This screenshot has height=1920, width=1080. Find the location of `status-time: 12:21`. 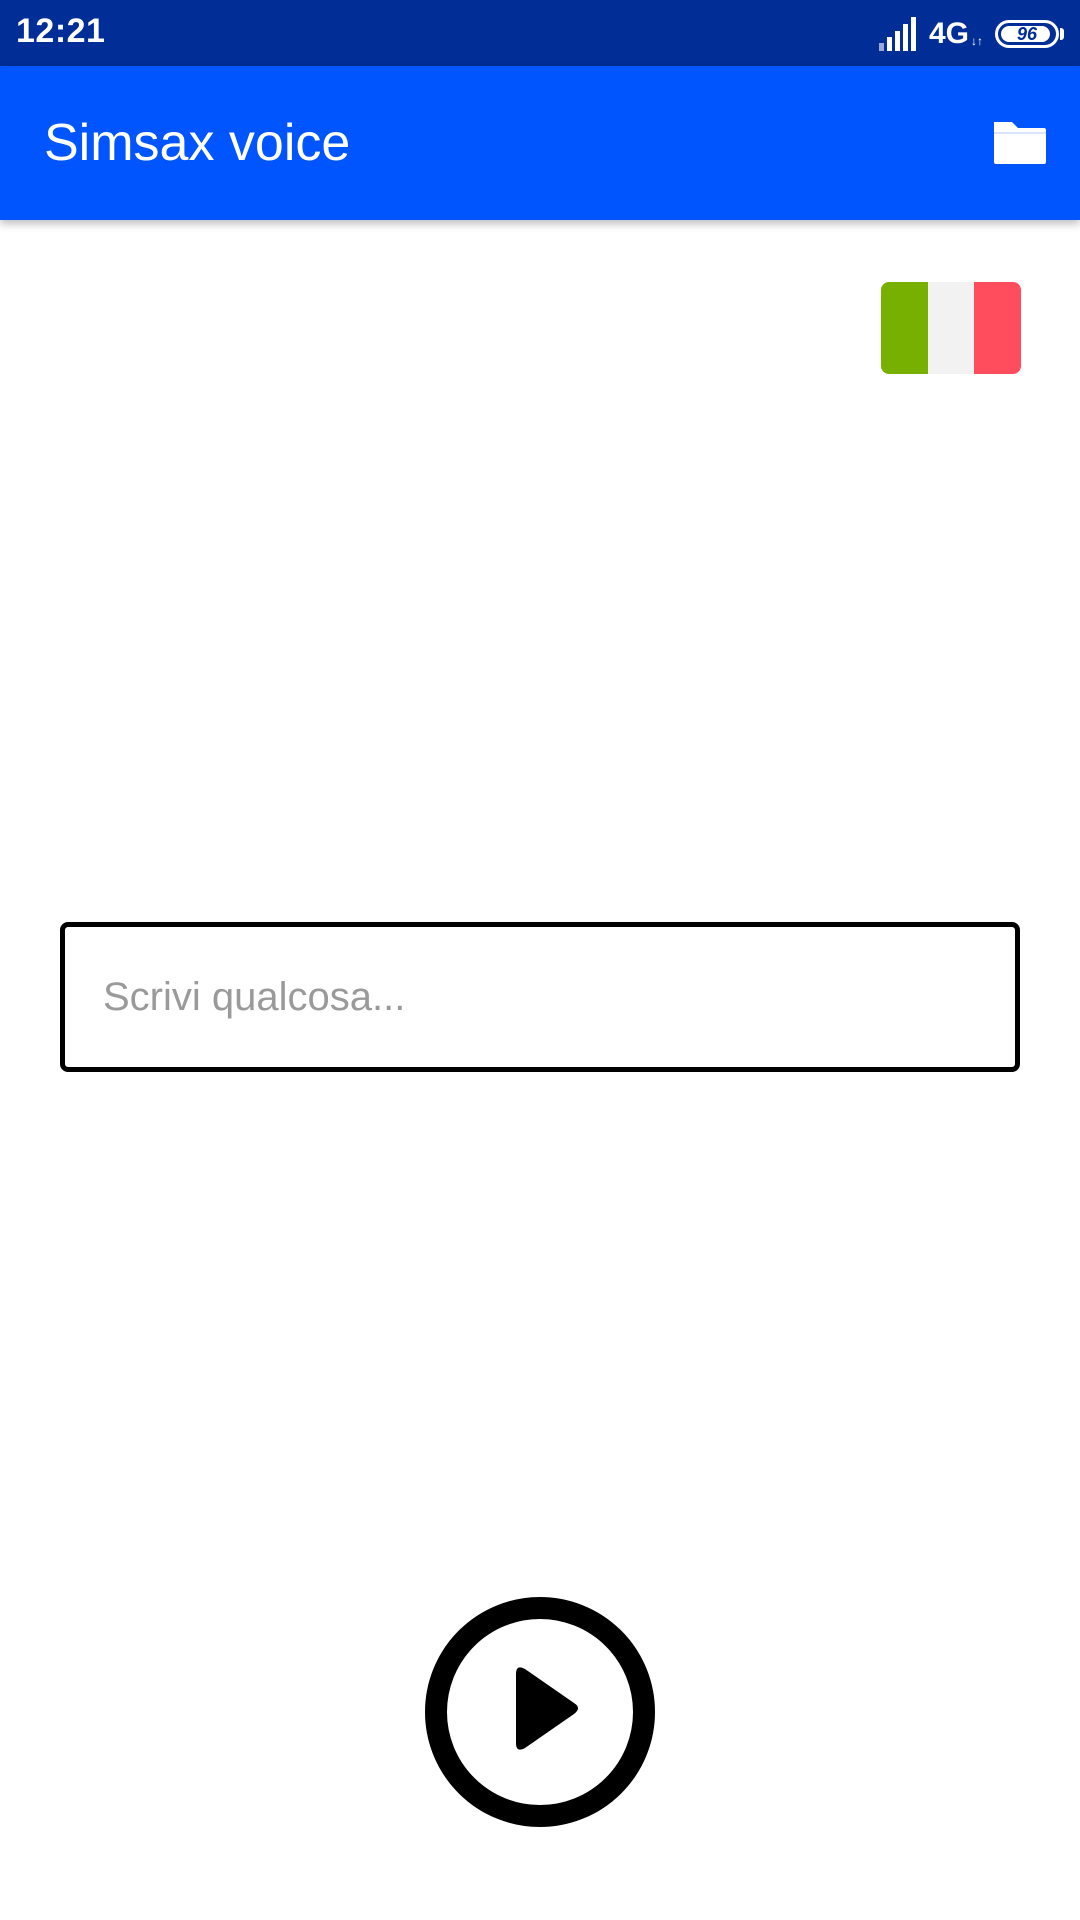

status-time: 12:21 is located at coordinates (61, 31).